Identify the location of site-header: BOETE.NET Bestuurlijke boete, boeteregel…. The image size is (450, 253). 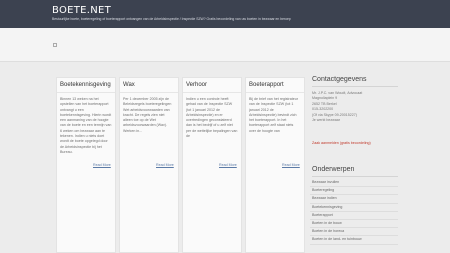
(225, 14).